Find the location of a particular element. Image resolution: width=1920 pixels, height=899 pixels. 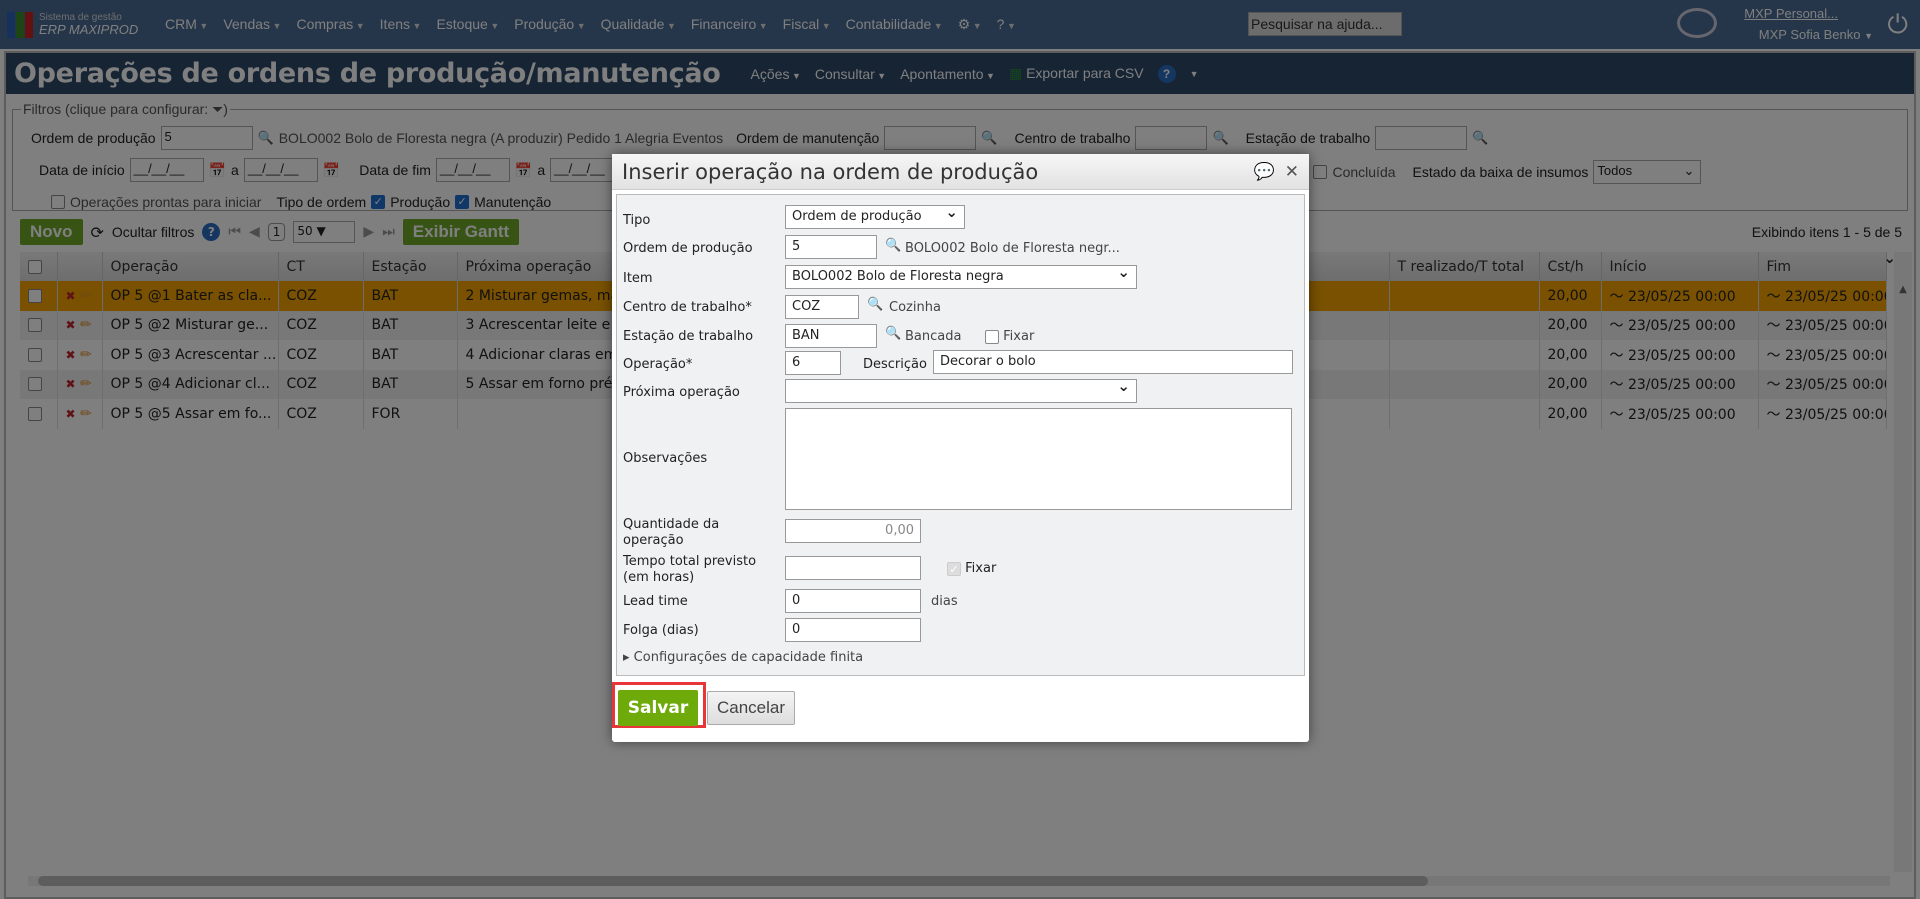

tempo-label-2: (em horas) is located at coordinates (659, 577).